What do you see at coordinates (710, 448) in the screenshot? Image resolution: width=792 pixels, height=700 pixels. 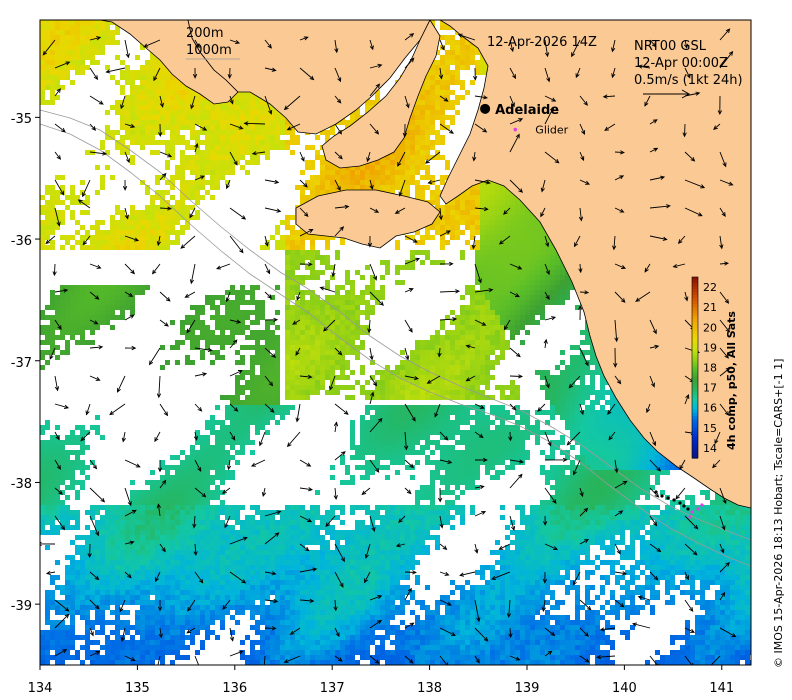 I see `colorbar-tick-label: 14` at bounding box center [710, 448].